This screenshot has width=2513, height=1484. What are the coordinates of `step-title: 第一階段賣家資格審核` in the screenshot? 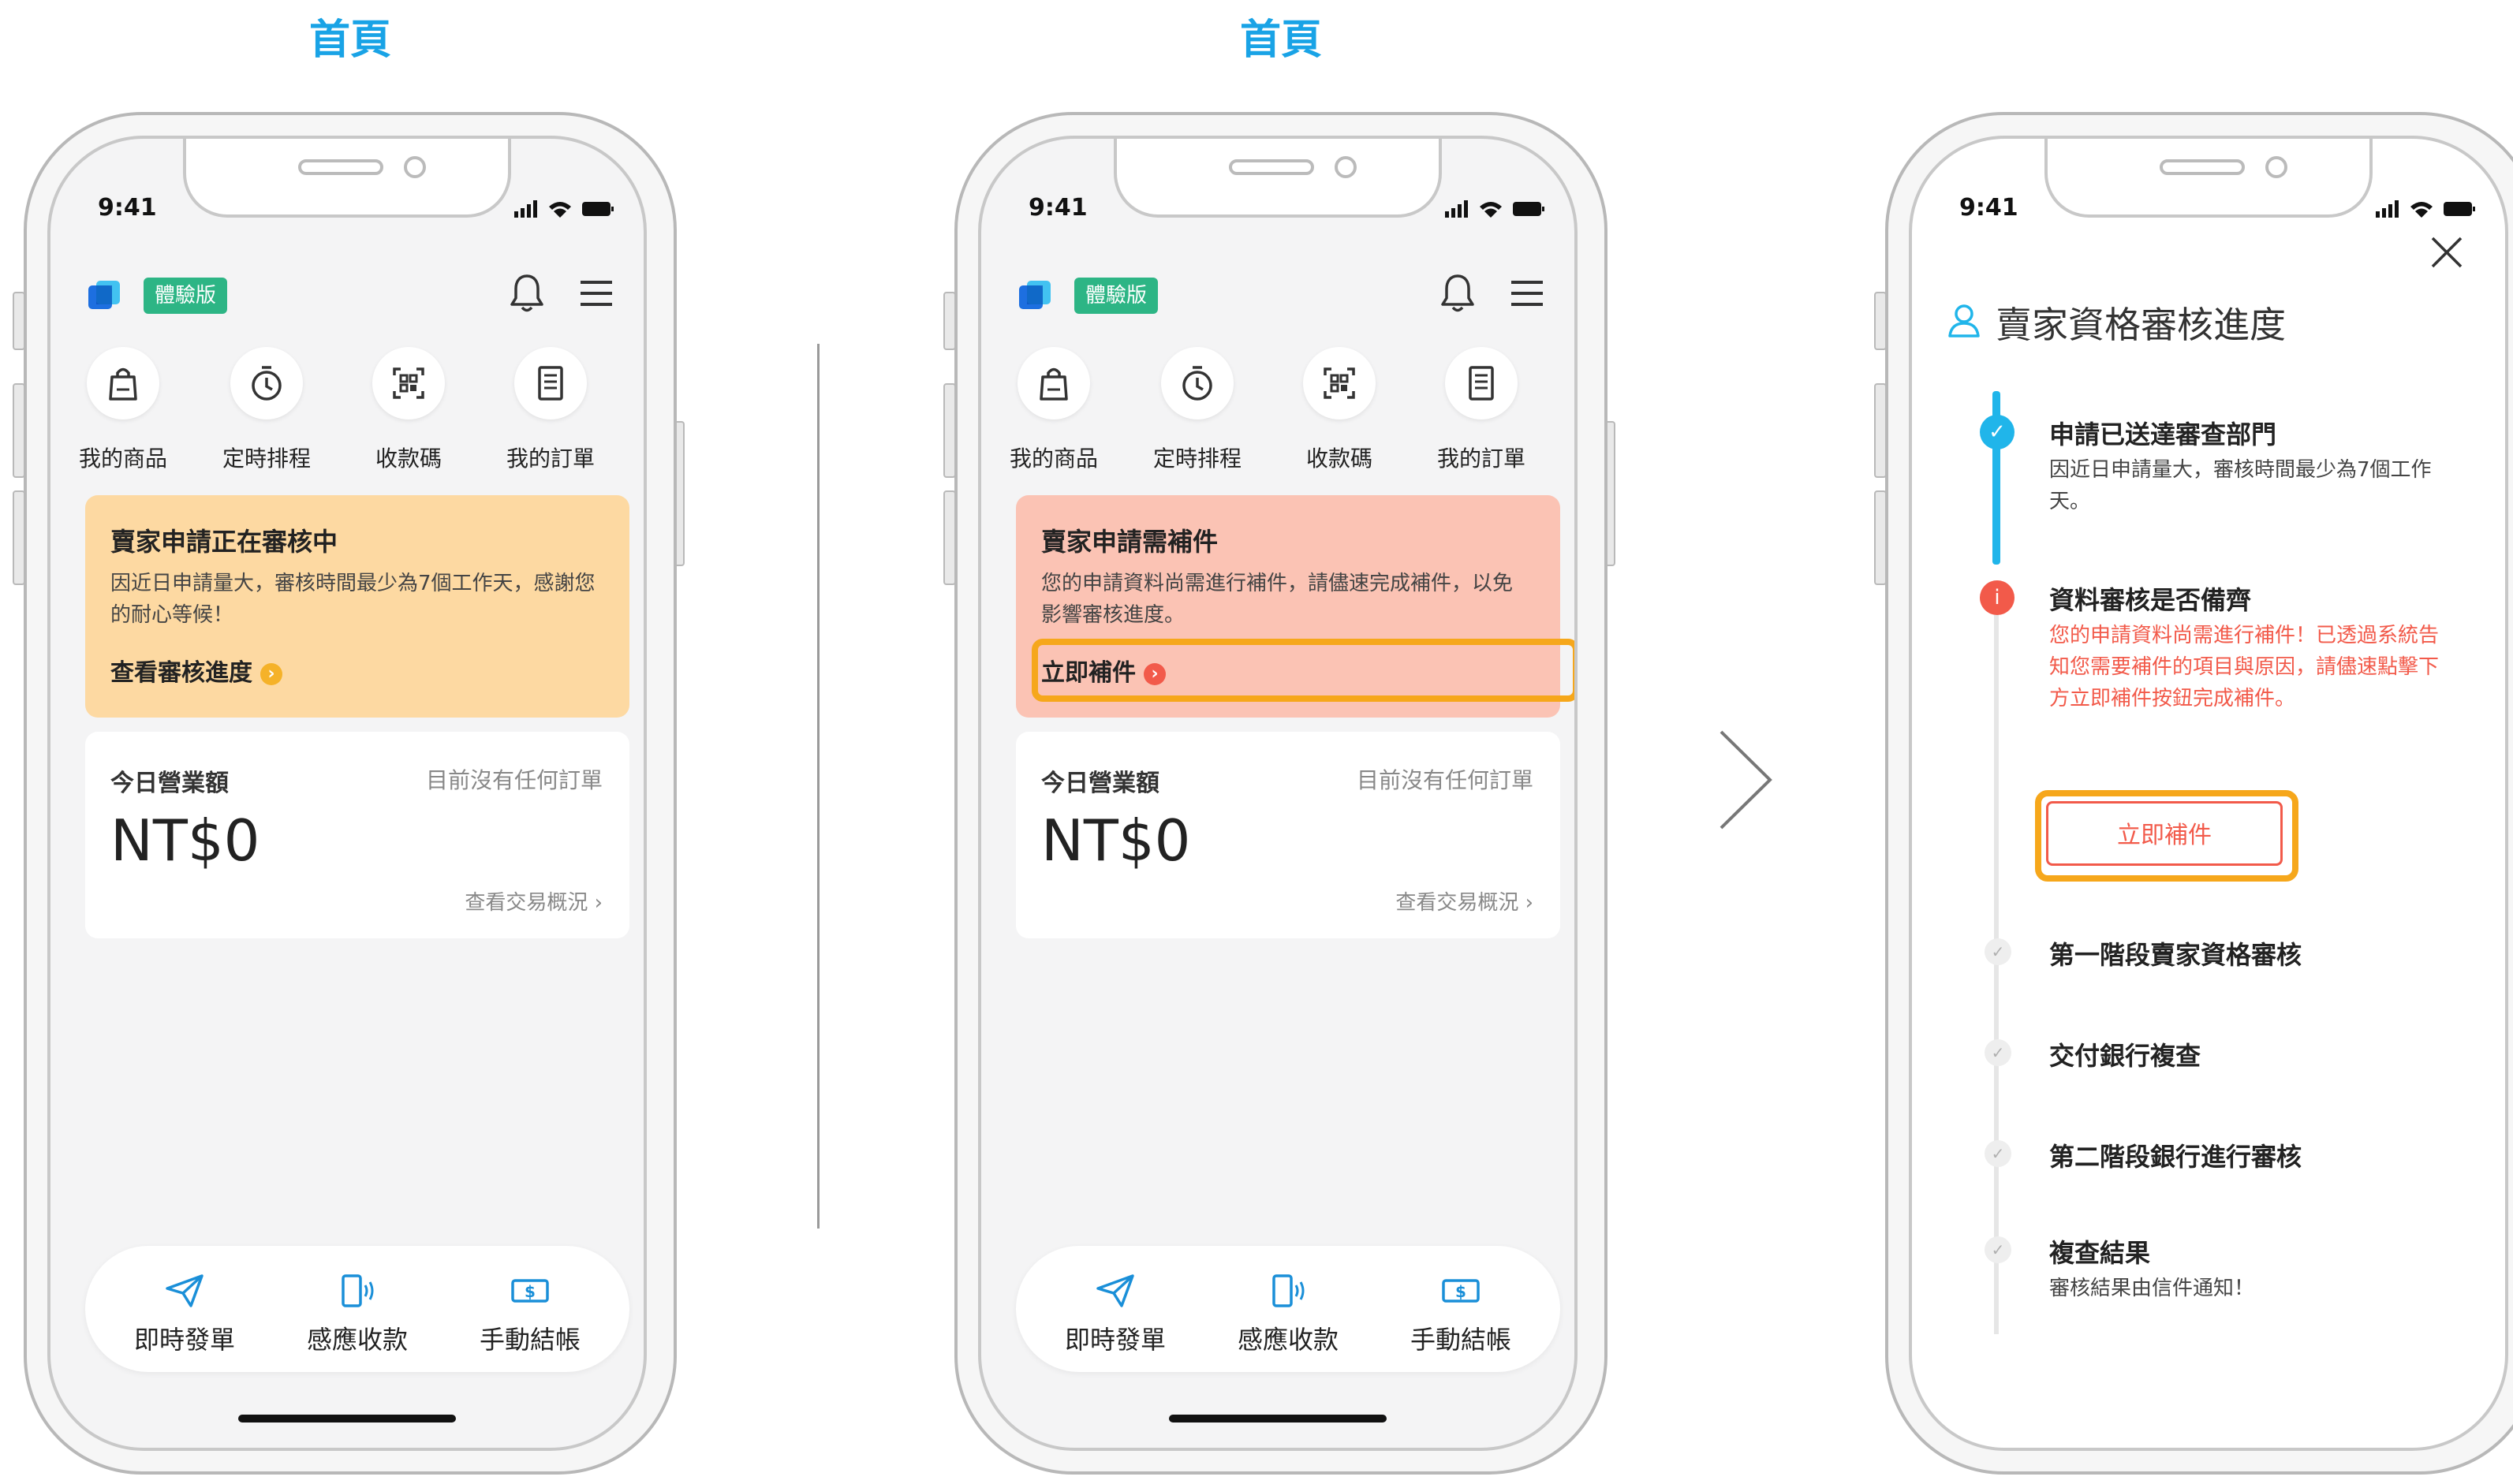 It's located at (2175, 955).